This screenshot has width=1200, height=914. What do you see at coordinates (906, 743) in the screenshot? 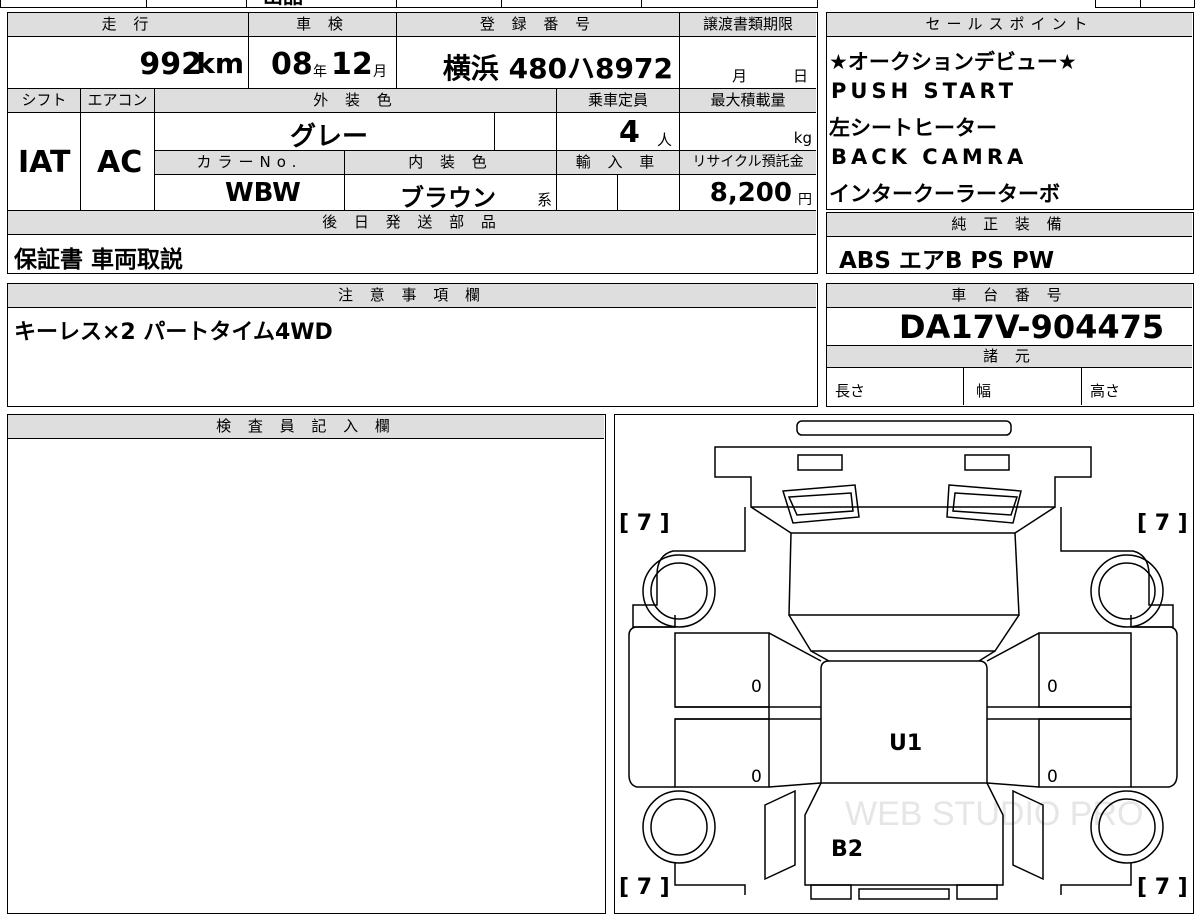
I see `roof-damage-mark: U1` at bounding box center [906, 743].